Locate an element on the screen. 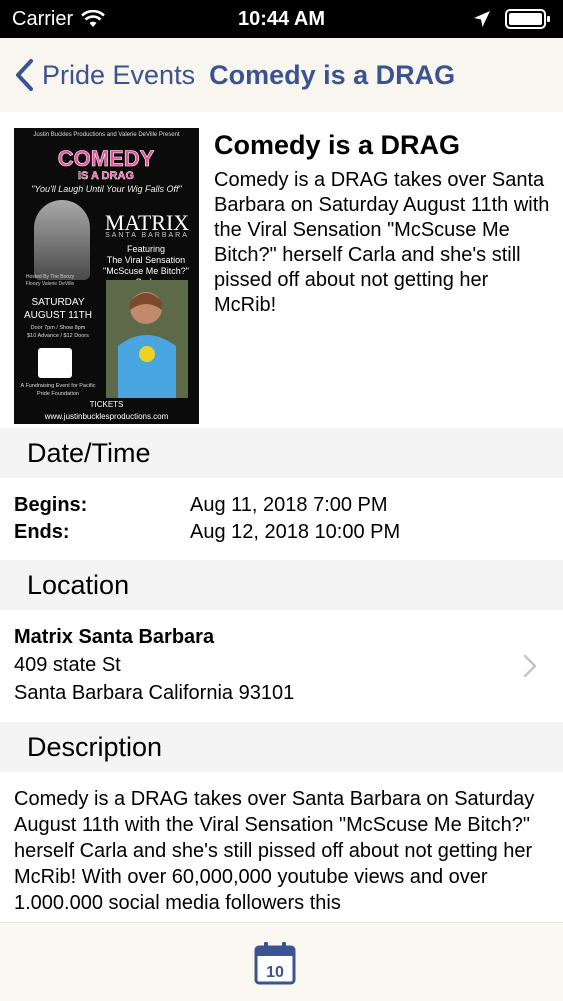  poster-carla-photo is located at coordinates (147, 339).